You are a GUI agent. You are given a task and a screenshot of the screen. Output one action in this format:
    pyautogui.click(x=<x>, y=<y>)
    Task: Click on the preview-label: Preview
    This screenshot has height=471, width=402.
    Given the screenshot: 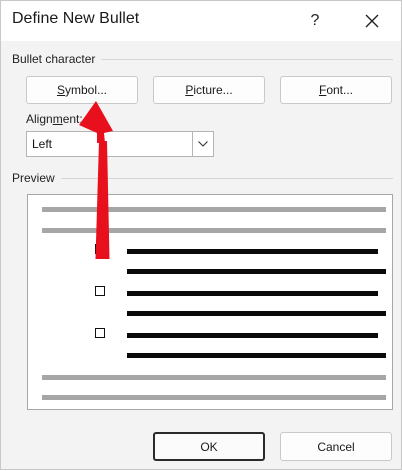 What is the action you would take?
    pyautogui.click(x=36, y=178)
    